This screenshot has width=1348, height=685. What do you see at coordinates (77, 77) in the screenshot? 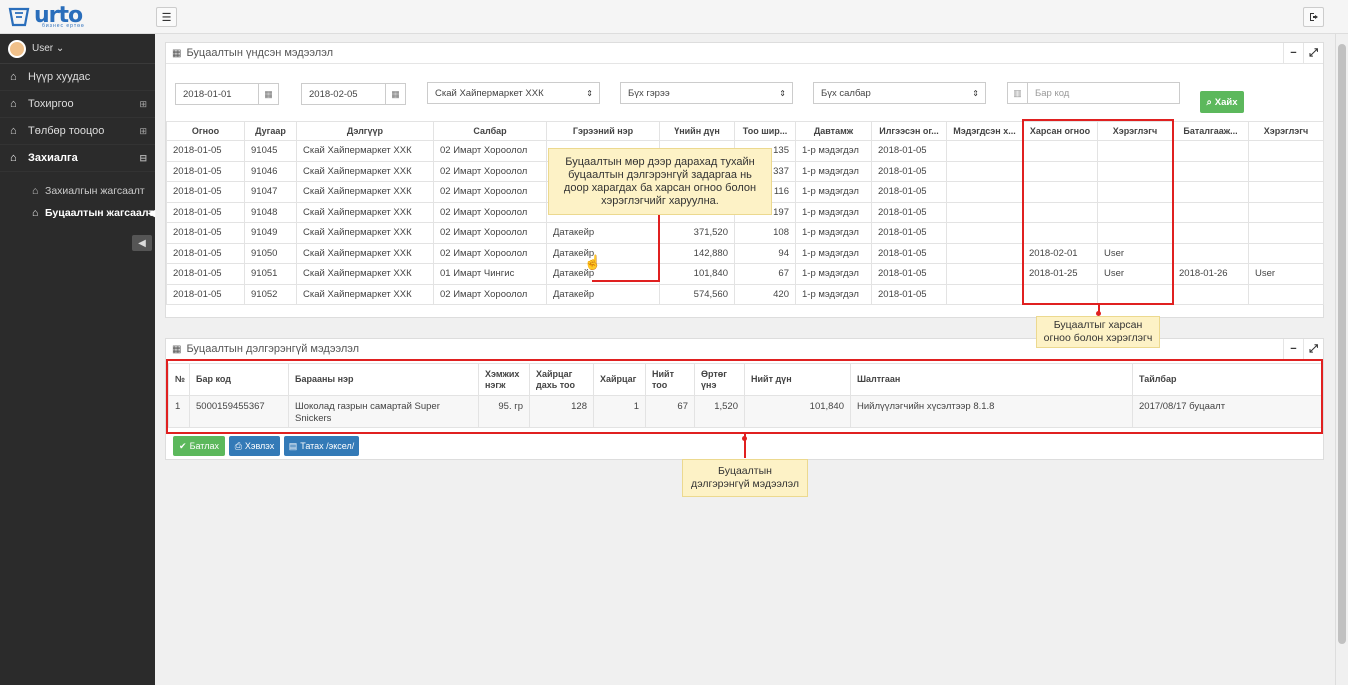
I see `sidebar-item-home: ⌂ Нүүр хуудас` at bounding box center [77, 77].